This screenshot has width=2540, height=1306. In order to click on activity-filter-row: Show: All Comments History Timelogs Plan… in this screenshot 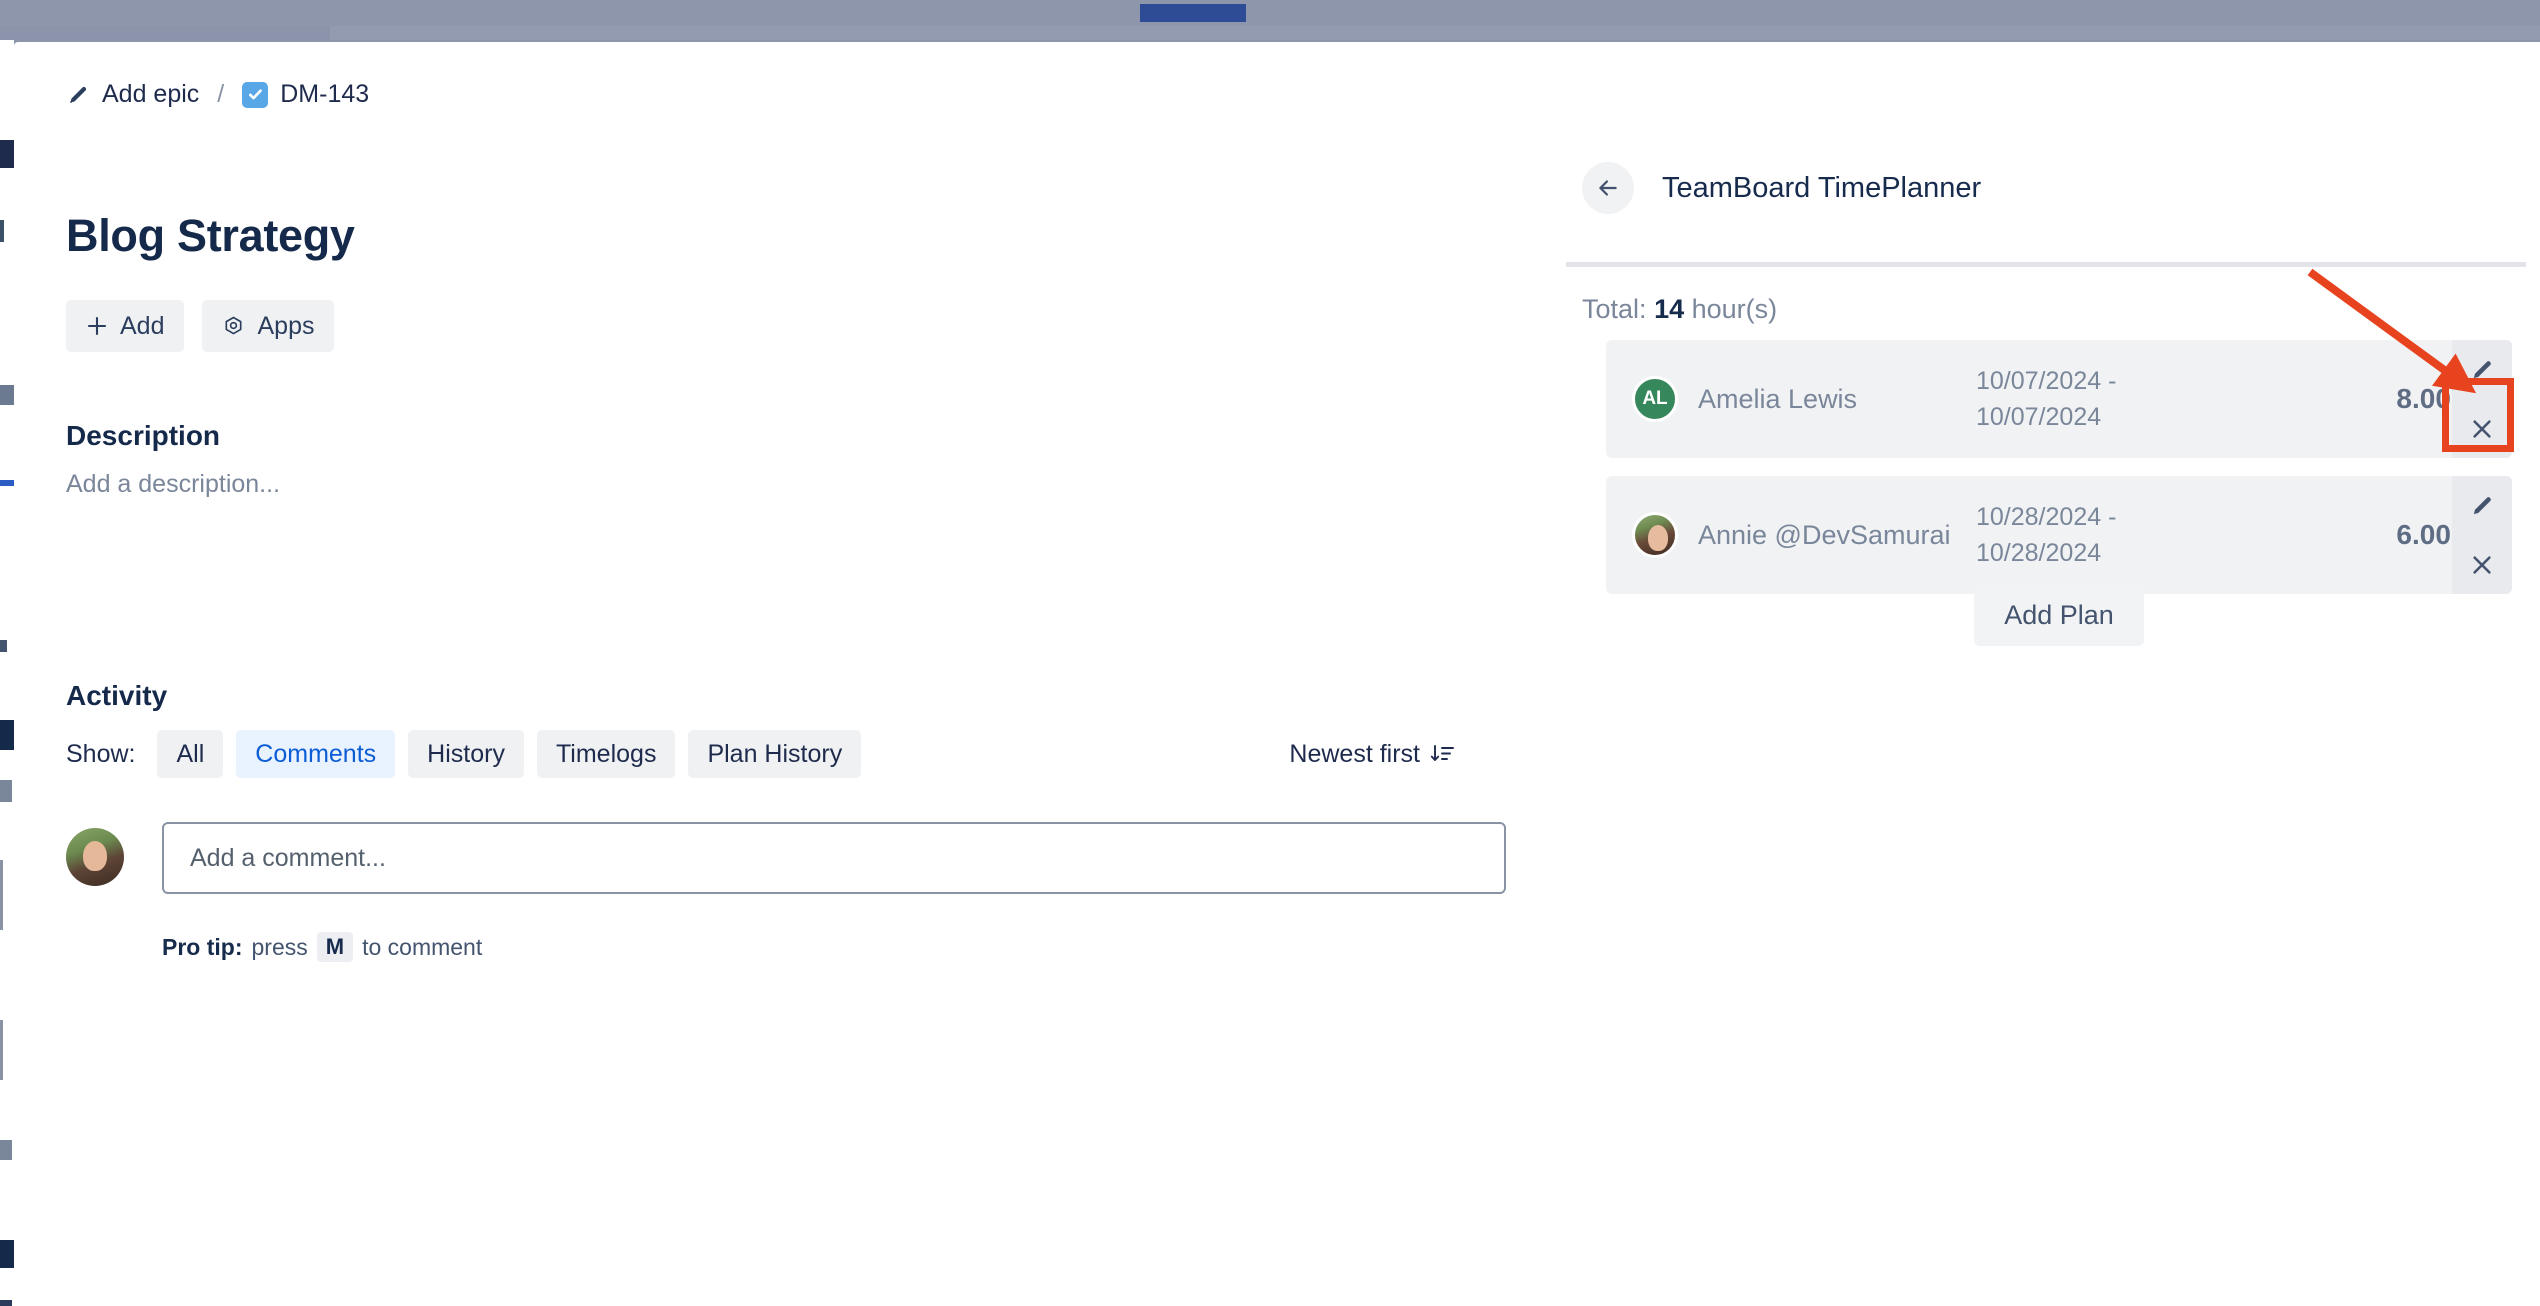, I will do `click(760, 754)`.